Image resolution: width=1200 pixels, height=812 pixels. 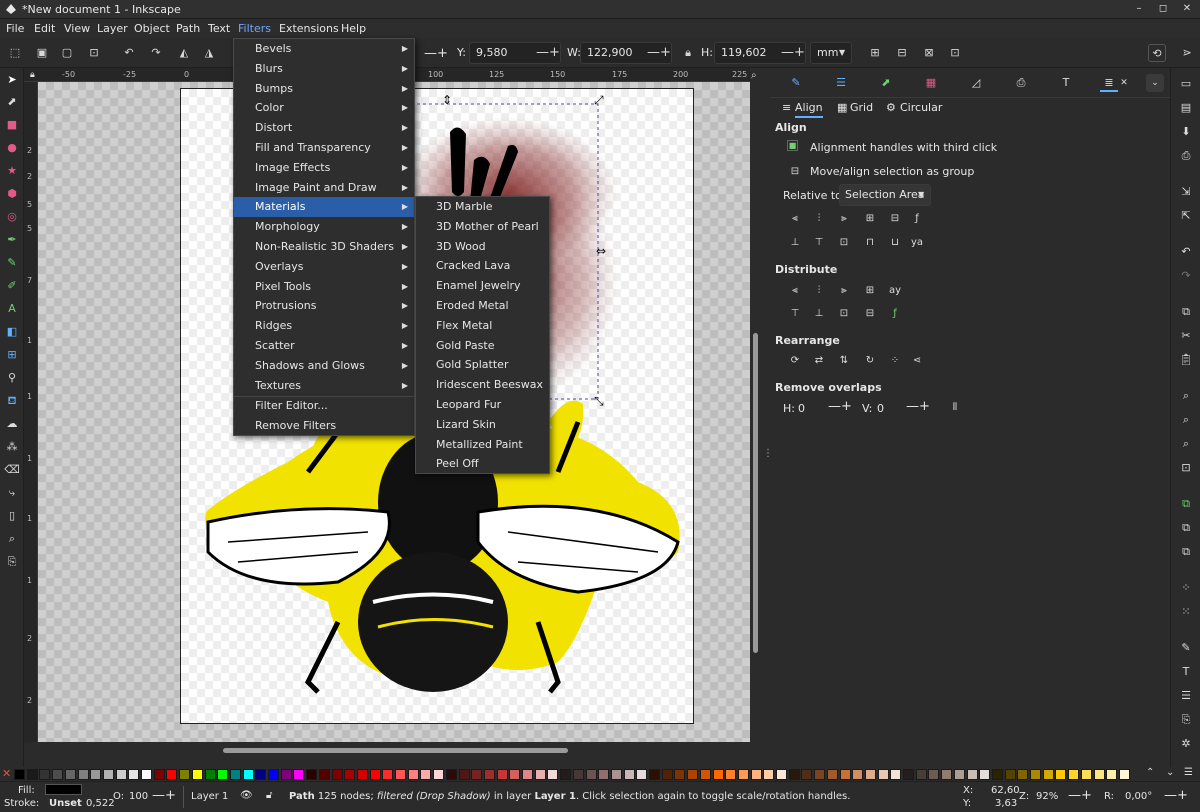 What do you see at coordinates (324, 89) in the screenshot?
I see `menu-item: Bumps ▶` at bounding box center [324, 89].